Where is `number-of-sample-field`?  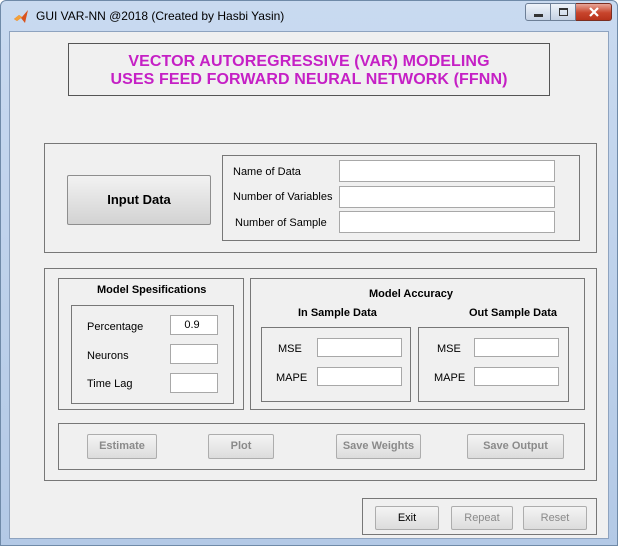 number-of-sample-field is located at coordinates (447, 222).